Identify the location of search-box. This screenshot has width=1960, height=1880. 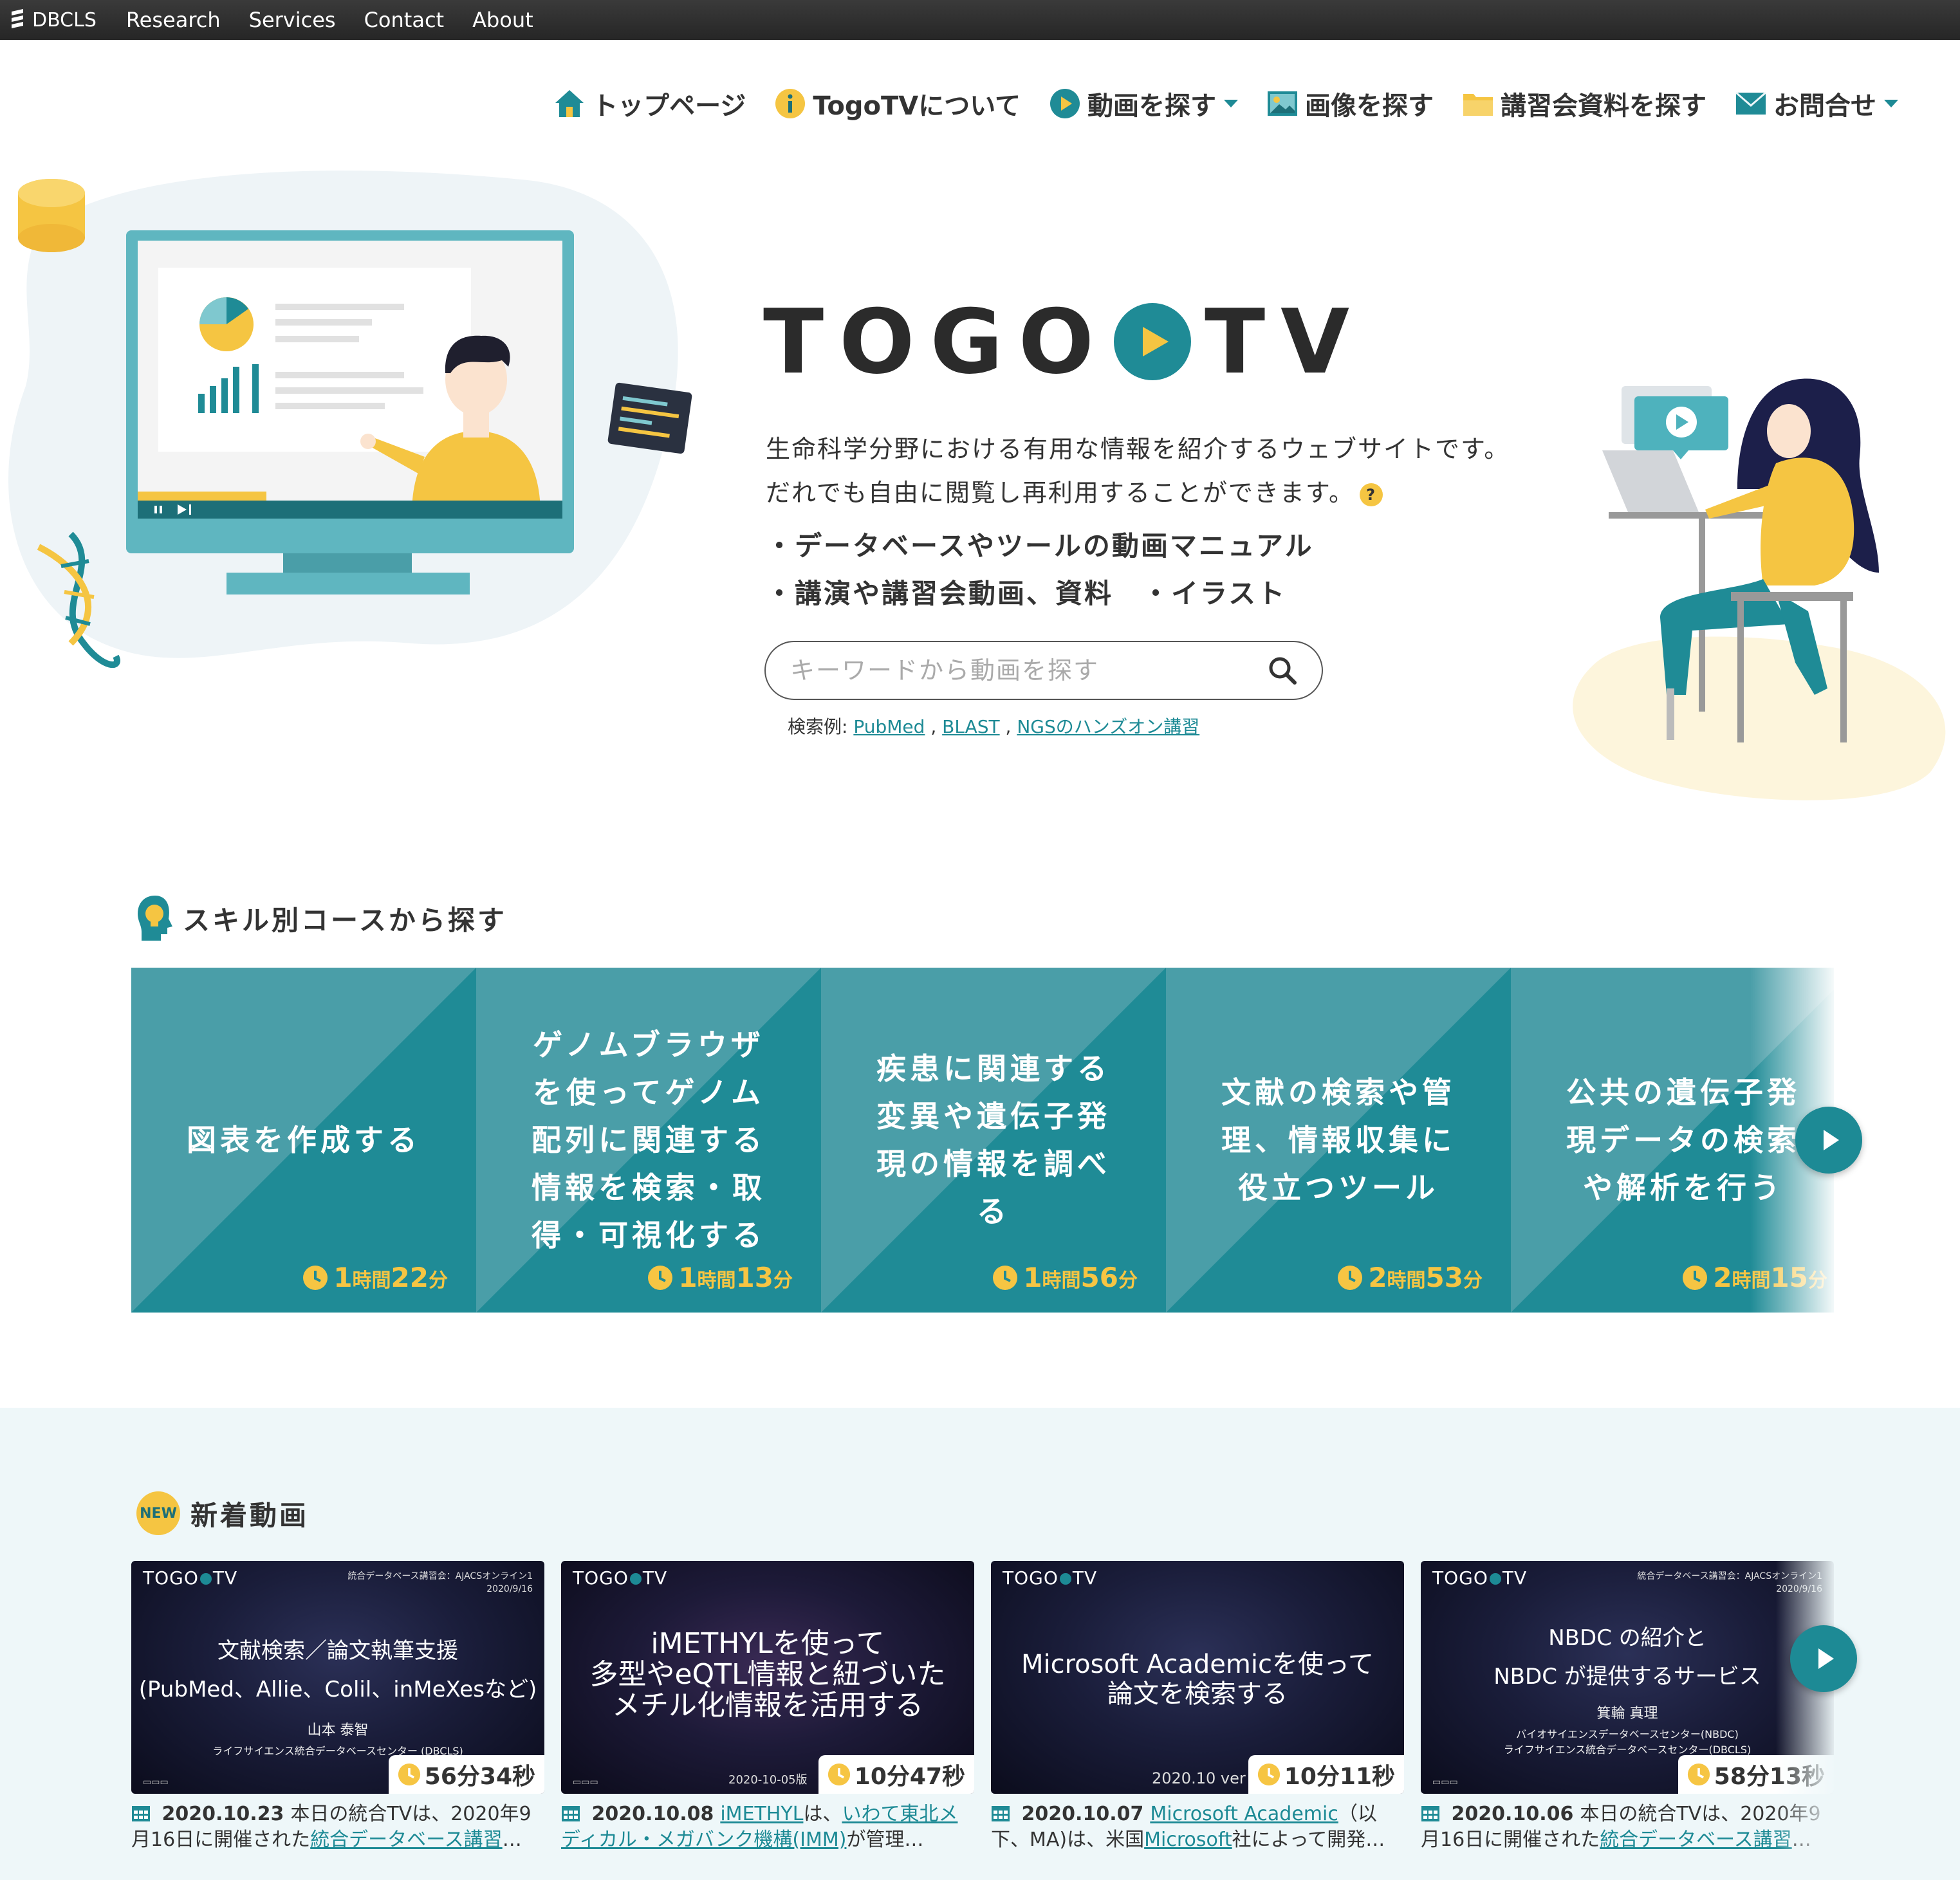
(1043, 670).